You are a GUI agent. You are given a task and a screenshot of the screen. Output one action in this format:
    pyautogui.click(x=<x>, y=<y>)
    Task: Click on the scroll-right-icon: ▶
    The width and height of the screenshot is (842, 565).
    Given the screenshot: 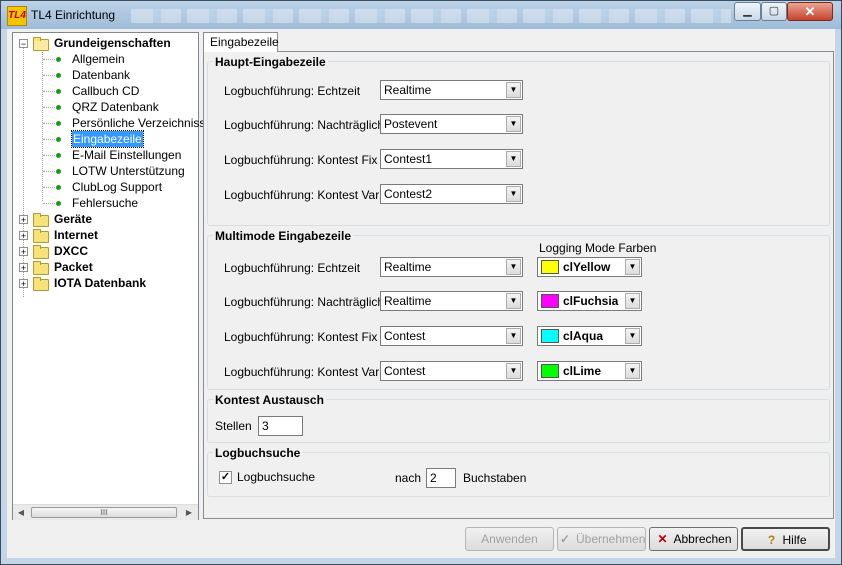 What is the action you would take?
    pyautogui.click(x=189, y=512)
    